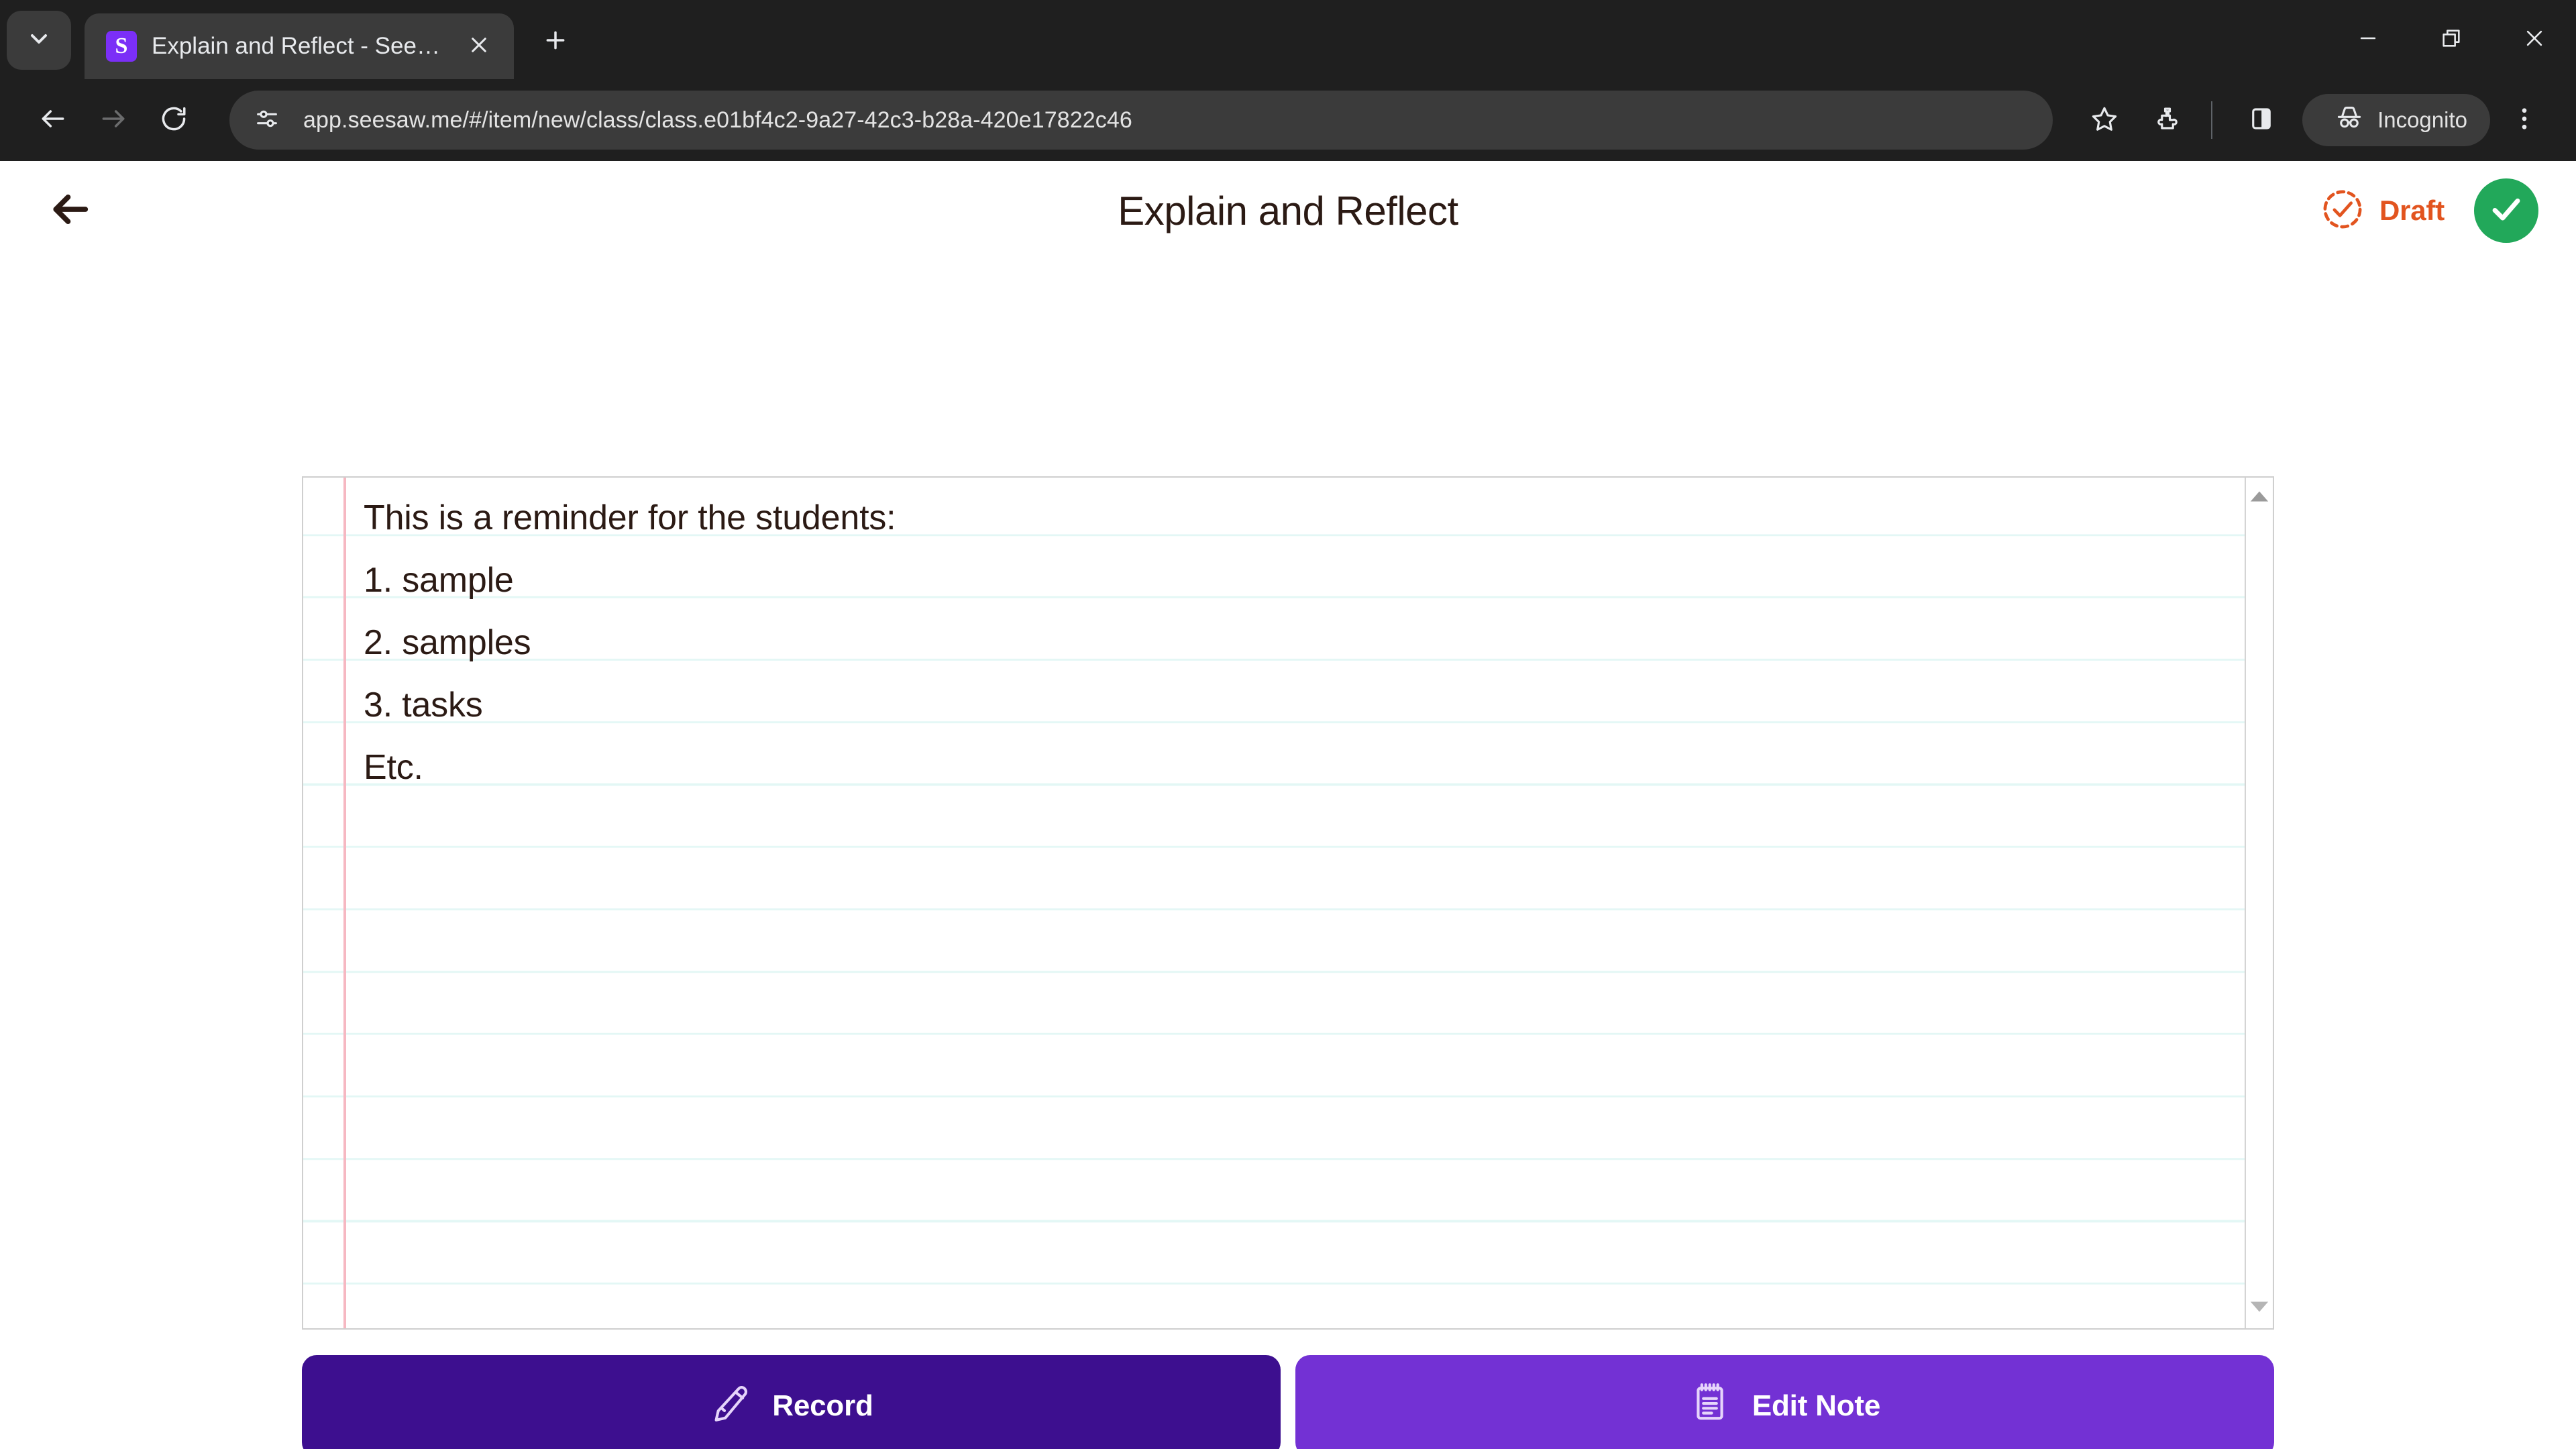 This screenshot has width=2576, height=1449. I want to click on chevron-down-icon, so click(38, 40).